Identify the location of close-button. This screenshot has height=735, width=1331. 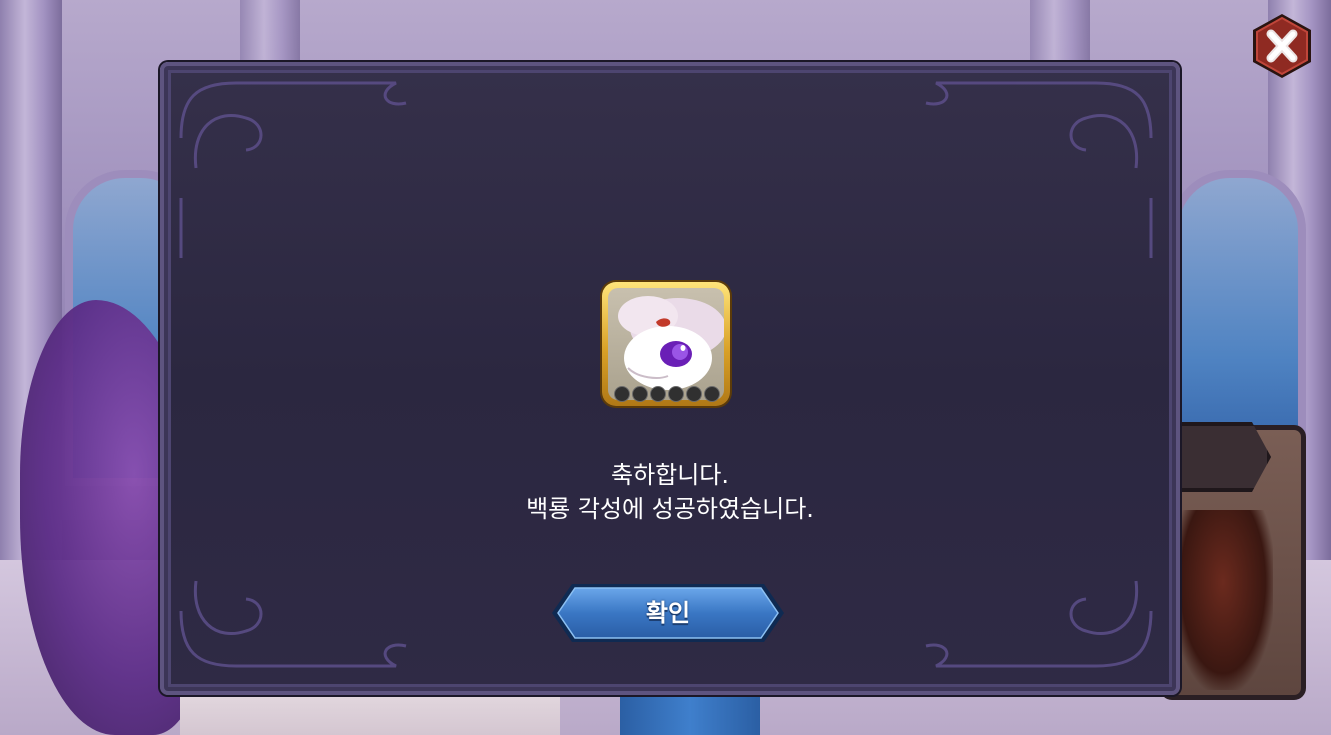
(1282, 46).